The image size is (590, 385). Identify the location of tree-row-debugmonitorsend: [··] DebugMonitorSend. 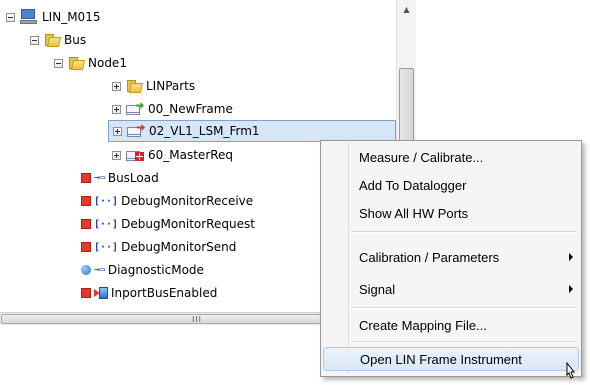
(158, 247).